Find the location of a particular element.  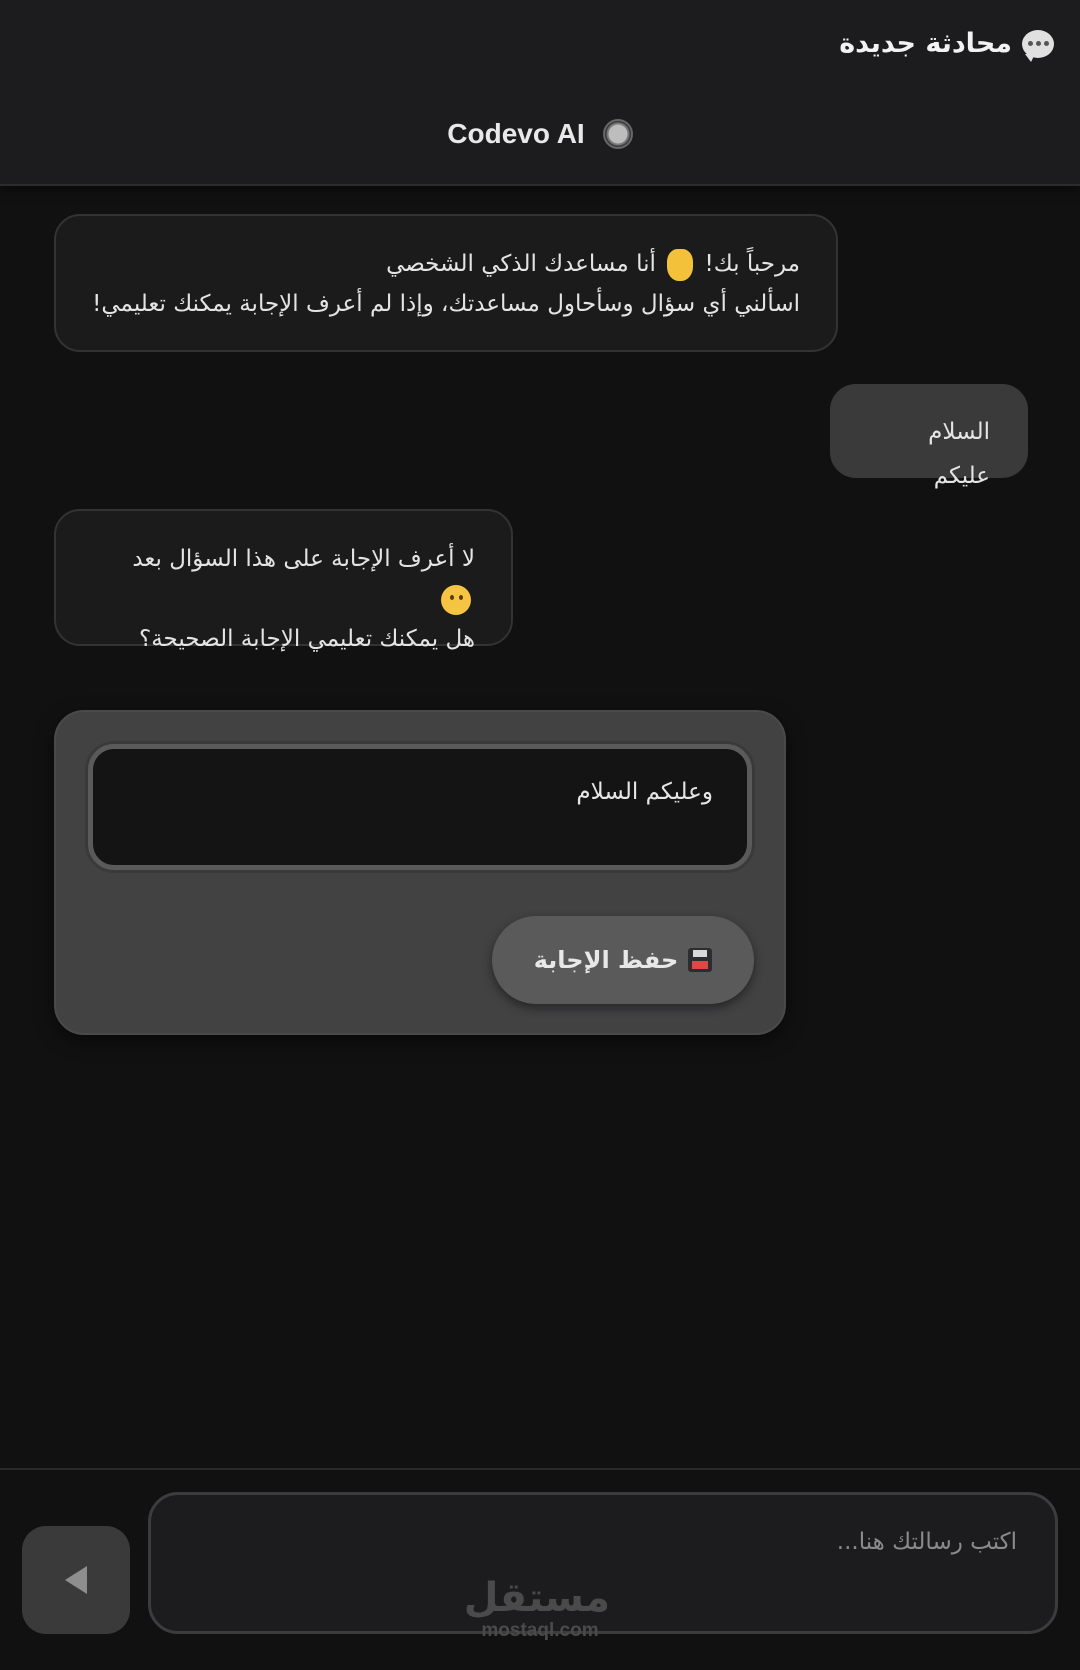

send-button is located at coordinates (76, 1580).